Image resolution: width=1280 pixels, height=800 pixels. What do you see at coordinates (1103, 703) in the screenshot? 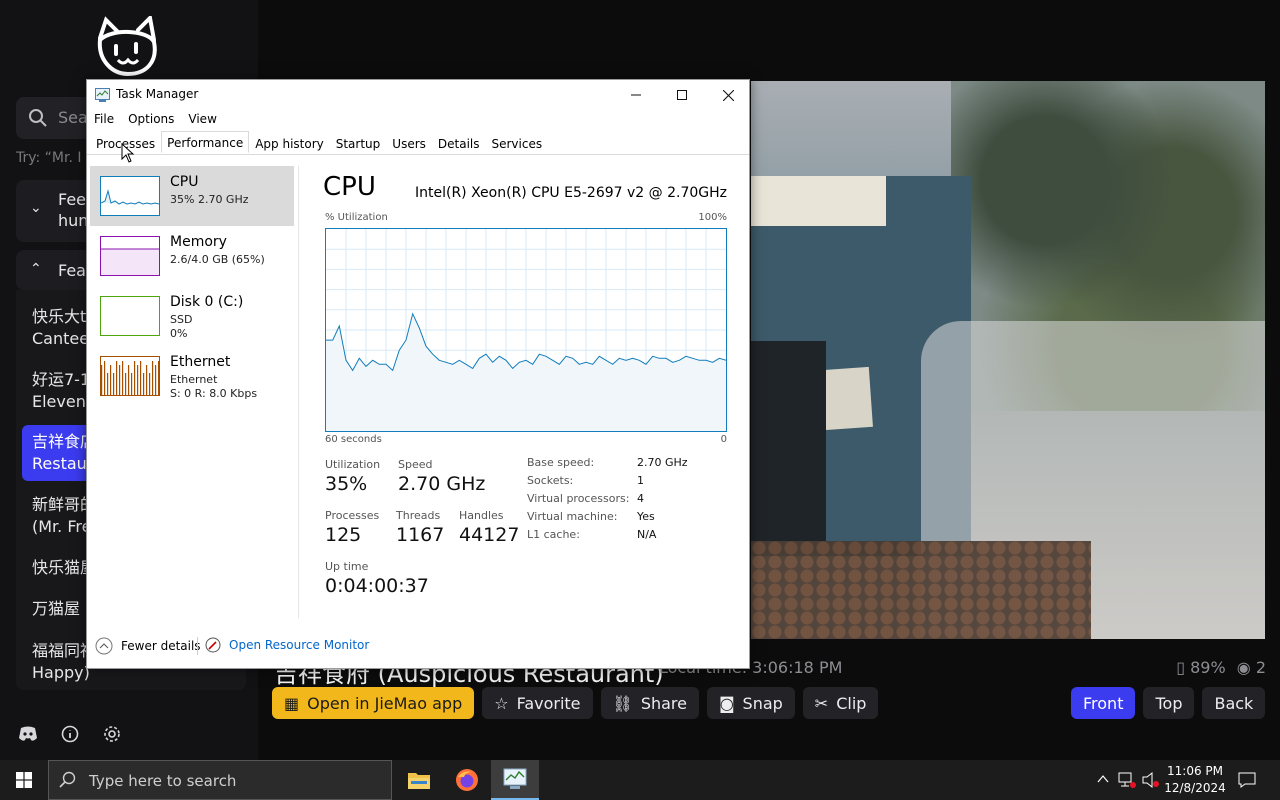
I see `view-front-button: Front` at bounding box center [1103, 703].